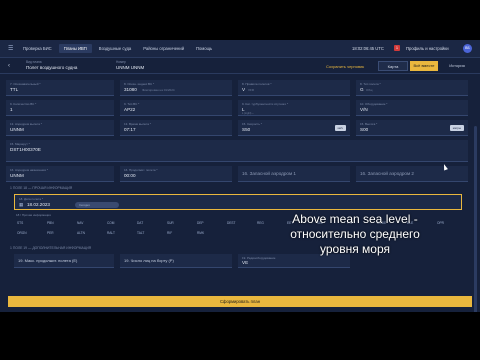  What do you see at coordinates (140, 233) in the screenshot?
I see `chip-talt: TALT` at bounding box center [140, 233].